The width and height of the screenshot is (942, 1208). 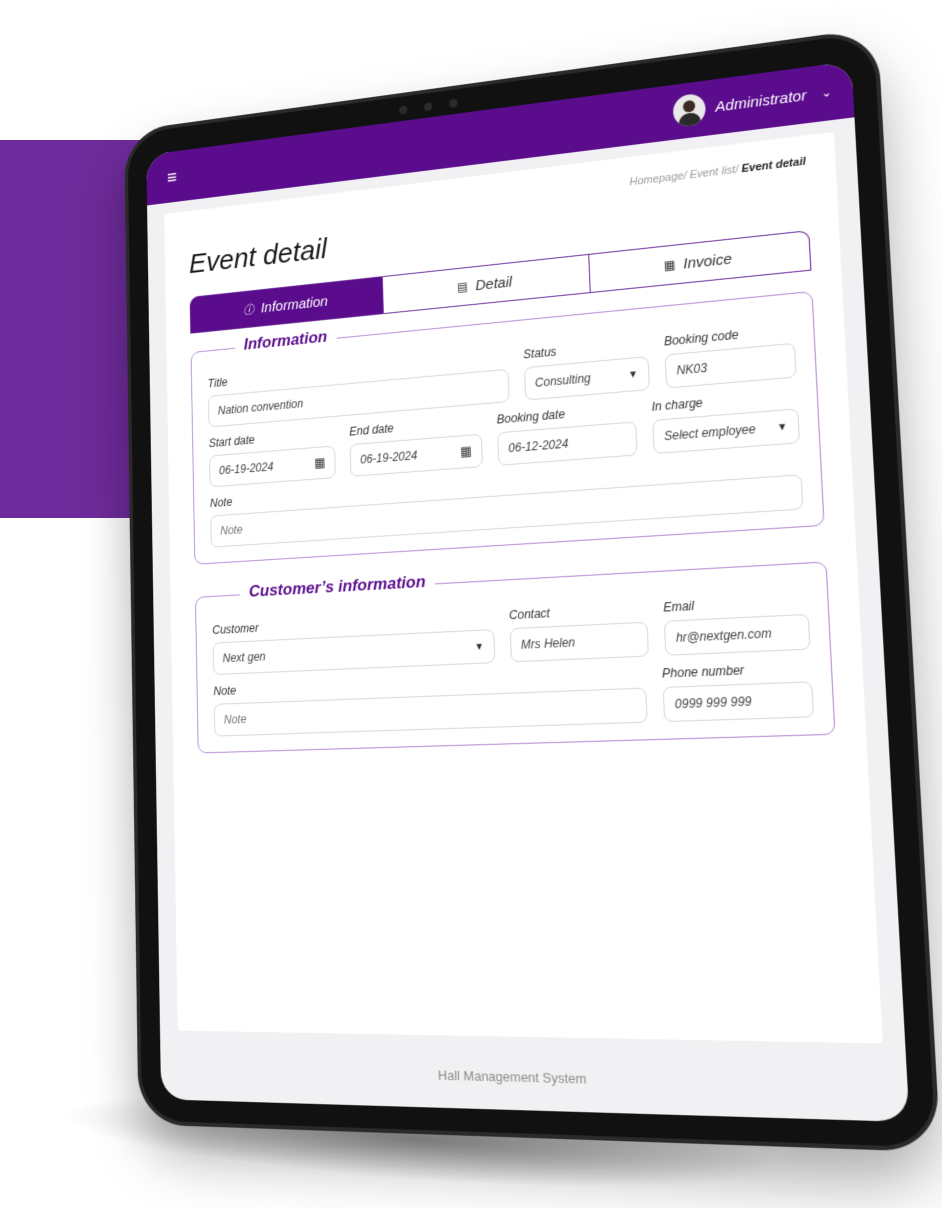 I want to click on in-charge-value: Select employee, so click(x=710, y=432).